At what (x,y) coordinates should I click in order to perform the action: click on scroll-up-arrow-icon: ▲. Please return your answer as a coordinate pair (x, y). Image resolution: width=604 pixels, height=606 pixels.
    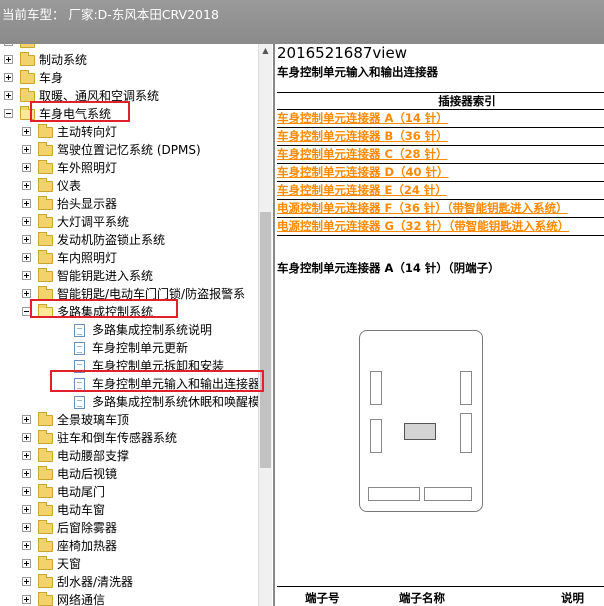
    Looking at the image, I should click on (265, 51).